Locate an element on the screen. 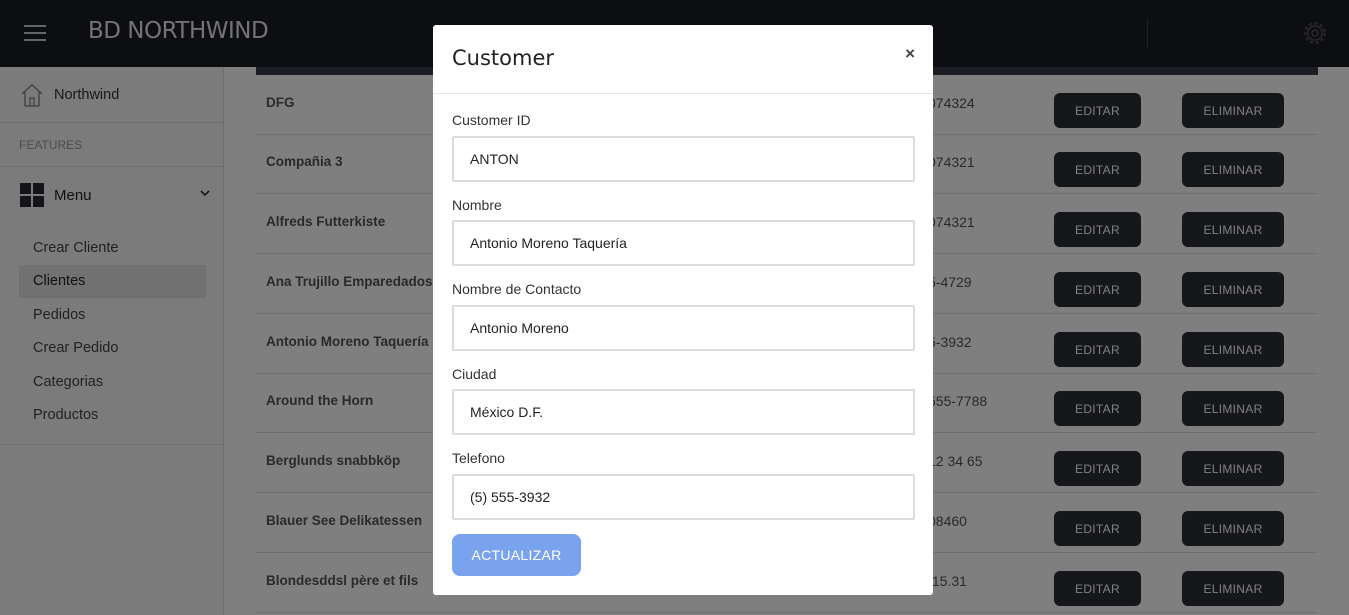  close-icon: × is located at coordinates (910, 54).